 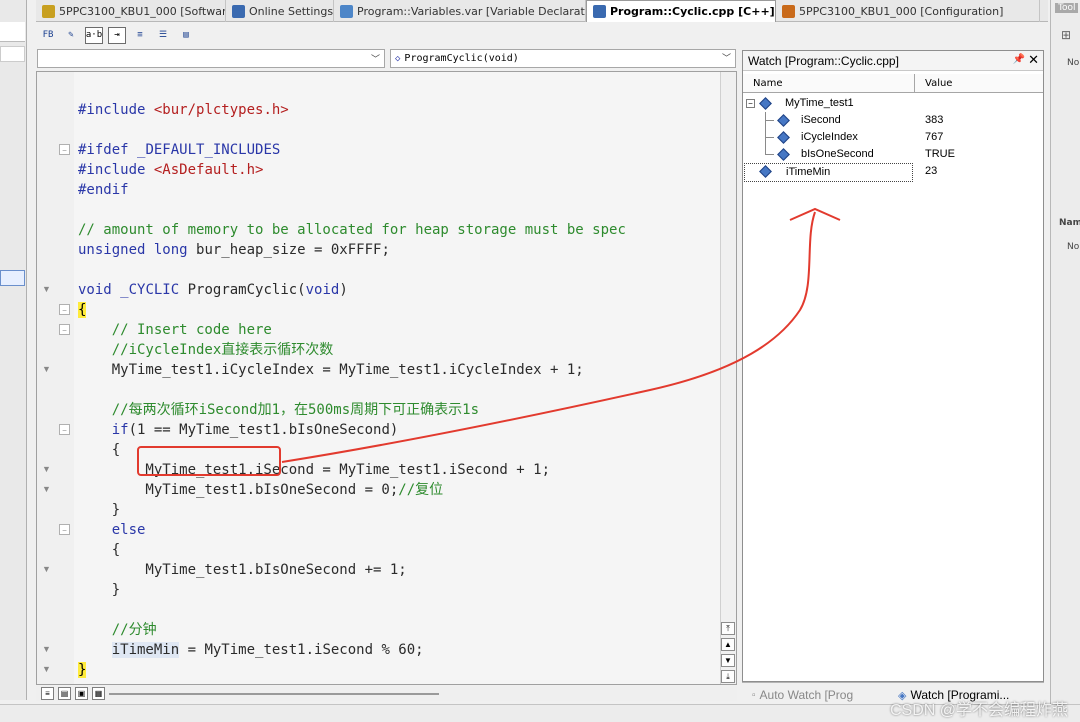 I want to click on scroll-page-up-icon: ▲, so click(x=728, y=644).